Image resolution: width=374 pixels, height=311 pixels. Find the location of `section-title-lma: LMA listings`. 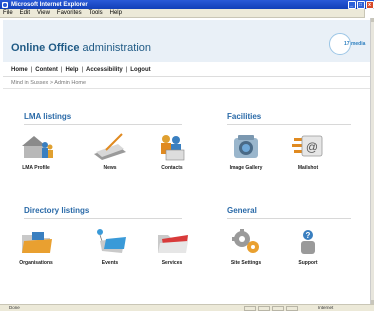

section-title-lma: LMA listings is located at coordinates (48, 116).